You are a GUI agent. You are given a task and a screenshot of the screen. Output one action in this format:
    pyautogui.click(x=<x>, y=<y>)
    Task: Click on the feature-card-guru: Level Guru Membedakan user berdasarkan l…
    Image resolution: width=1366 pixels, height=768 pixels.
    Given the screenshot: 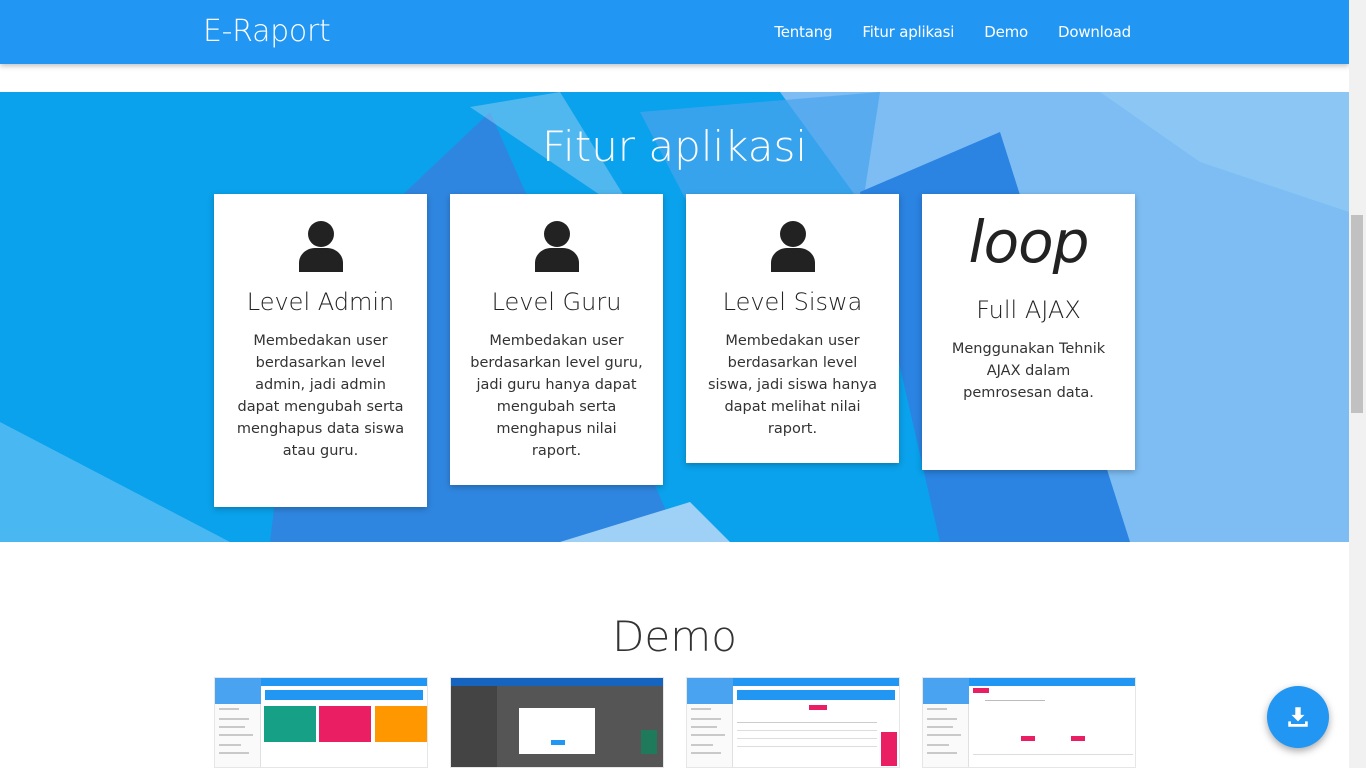 What is the action you would take?
    pyautogui.click(x=556, y=339)
    